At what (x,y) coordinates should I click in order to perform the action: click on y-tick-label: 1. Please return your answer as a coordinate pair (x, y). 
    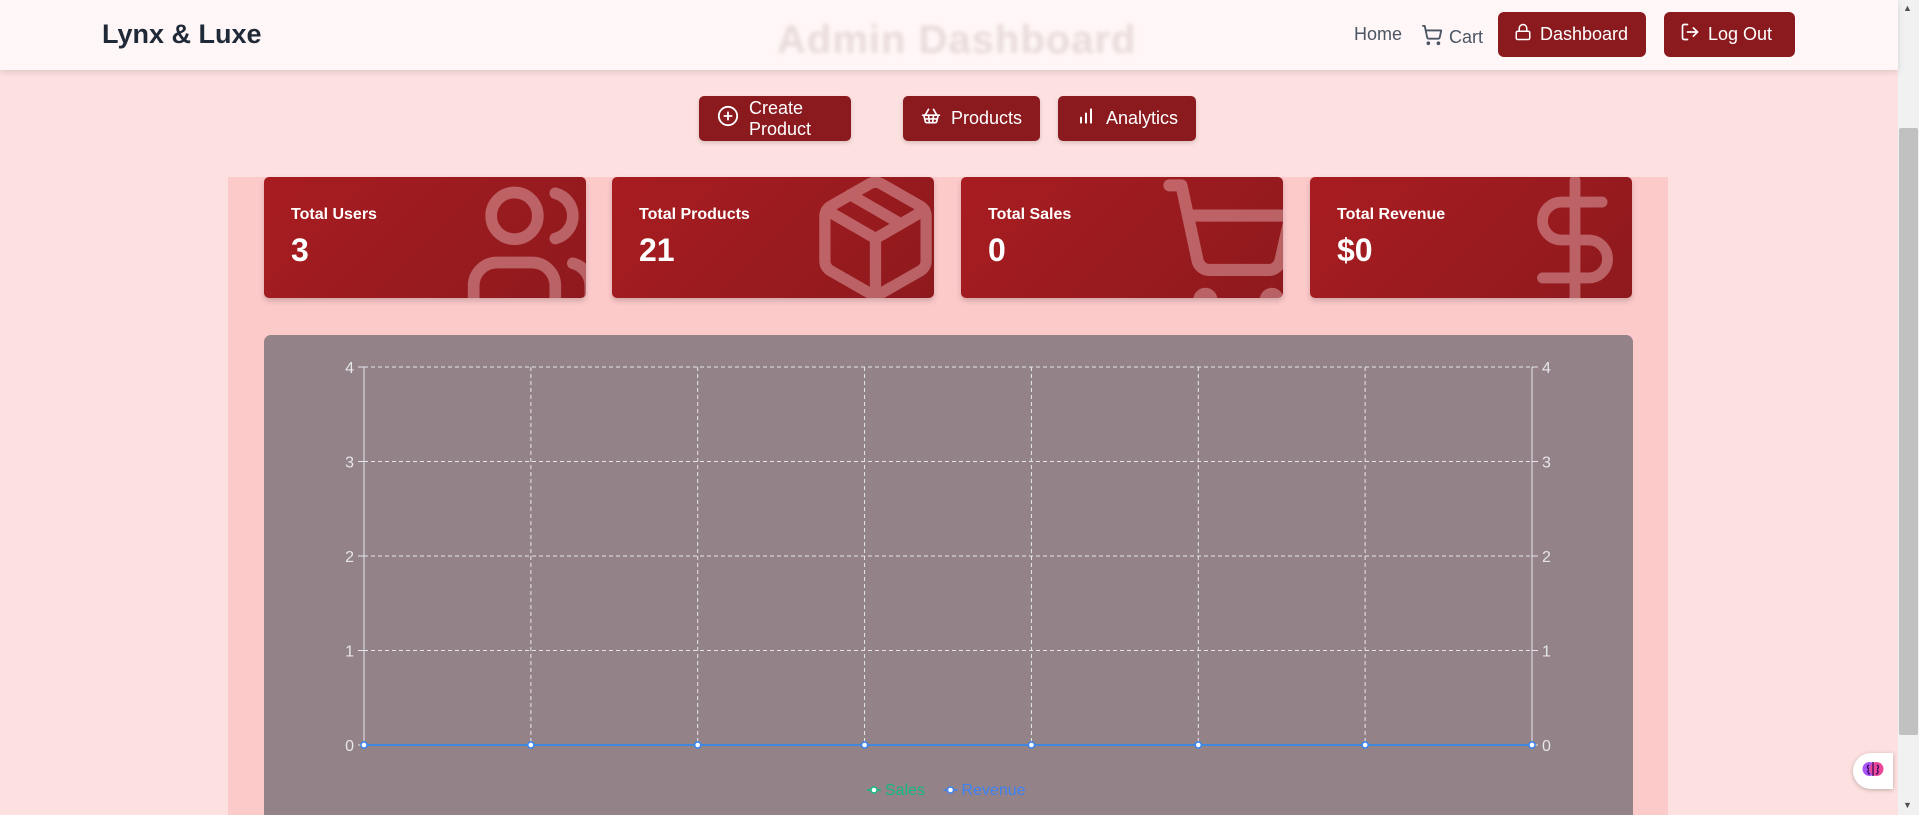
    Looking at the image, I should click on (349, 652).